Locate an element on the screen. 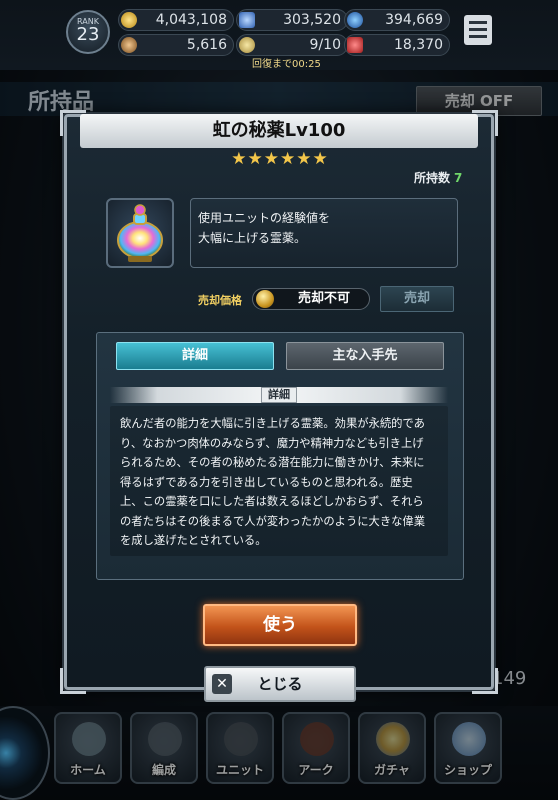  medal-value: 5,616 is located at coordinates (206, 45).